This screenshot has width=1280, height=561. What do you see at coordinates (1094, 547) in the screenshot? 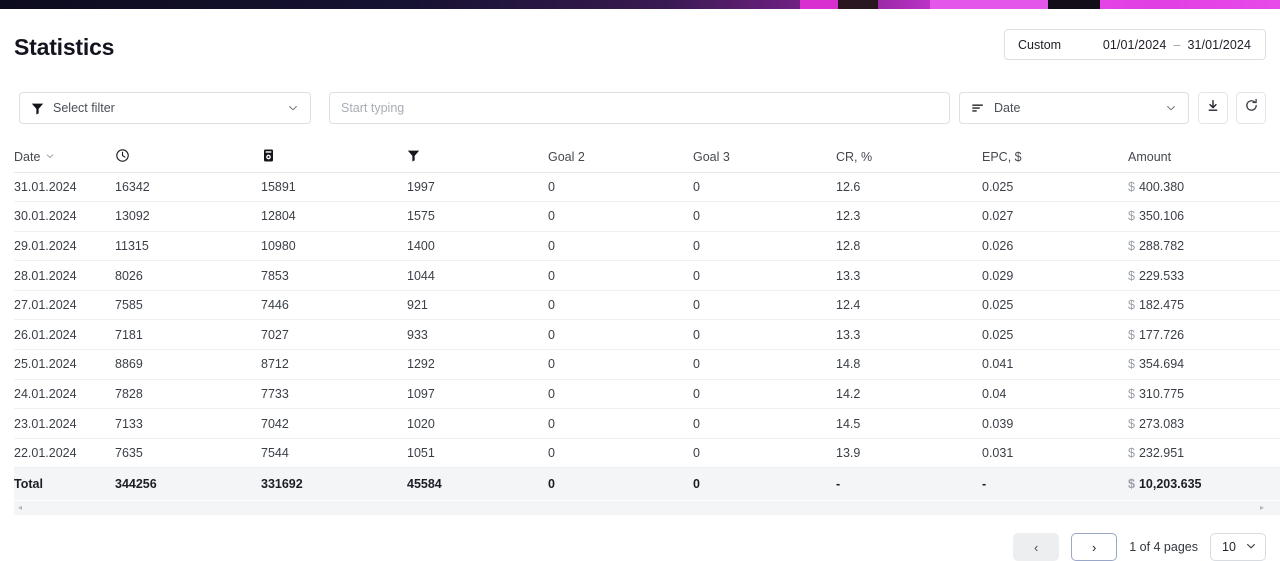
I see `next-page-button: ›` at bounding box center [1094, 547].